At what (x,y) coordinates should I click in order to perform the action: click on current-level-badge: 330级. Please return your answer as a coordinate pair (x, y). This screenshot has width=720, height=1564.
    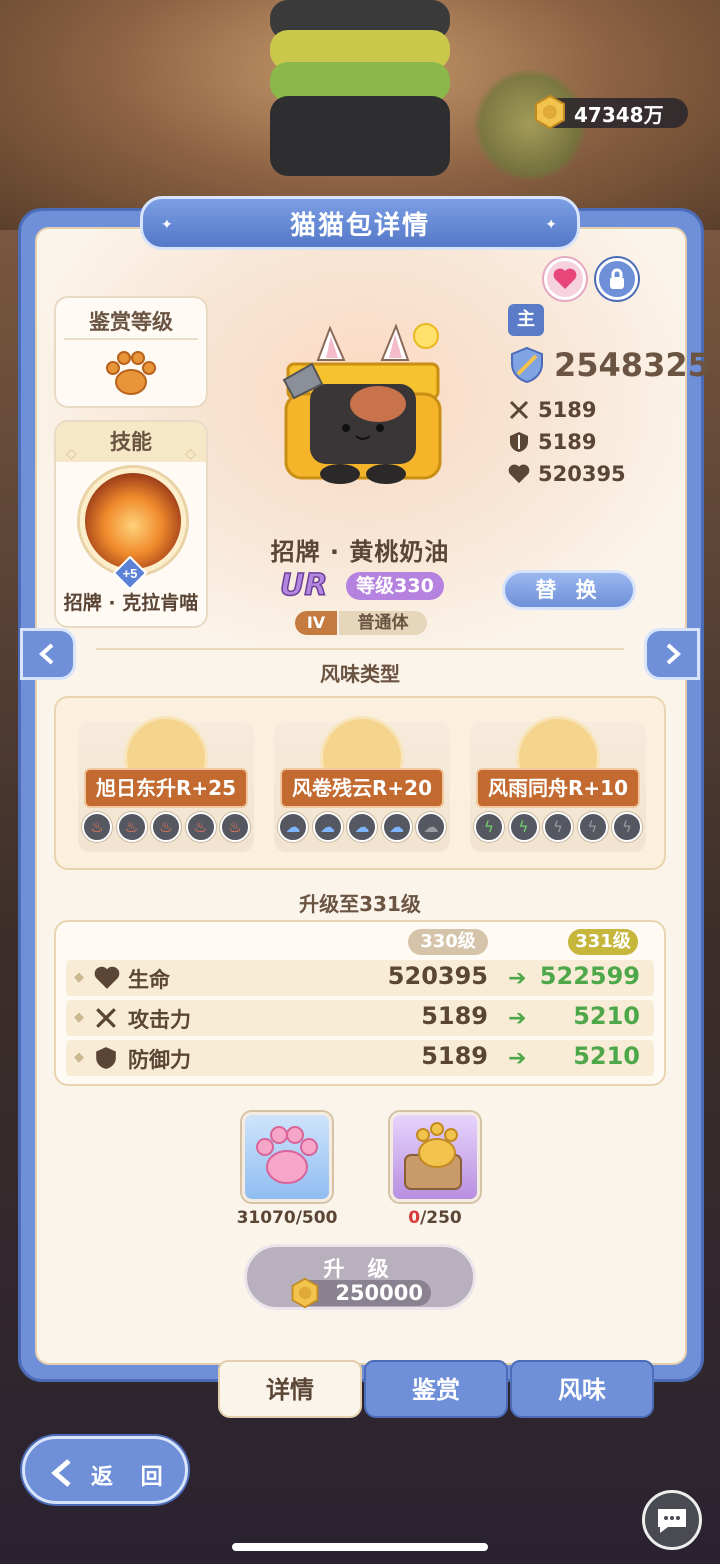
    Looking at the image, I should click on (448, 942).